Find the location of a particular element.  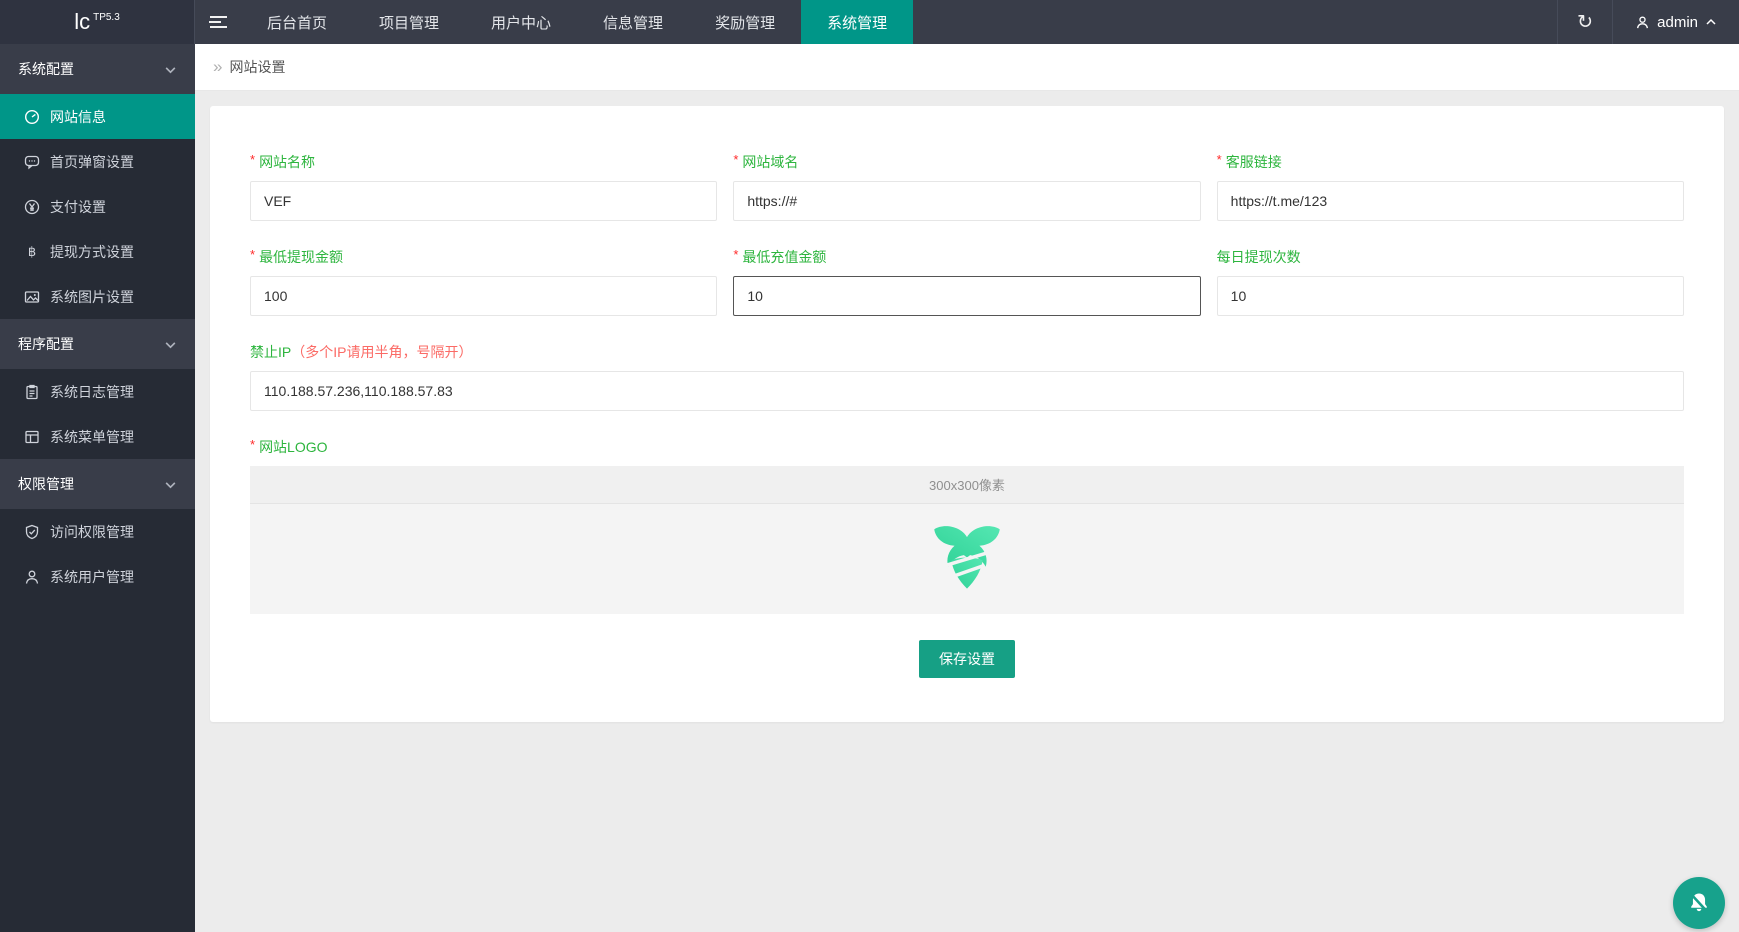

yen-icon is located at coordinates (32, 206).